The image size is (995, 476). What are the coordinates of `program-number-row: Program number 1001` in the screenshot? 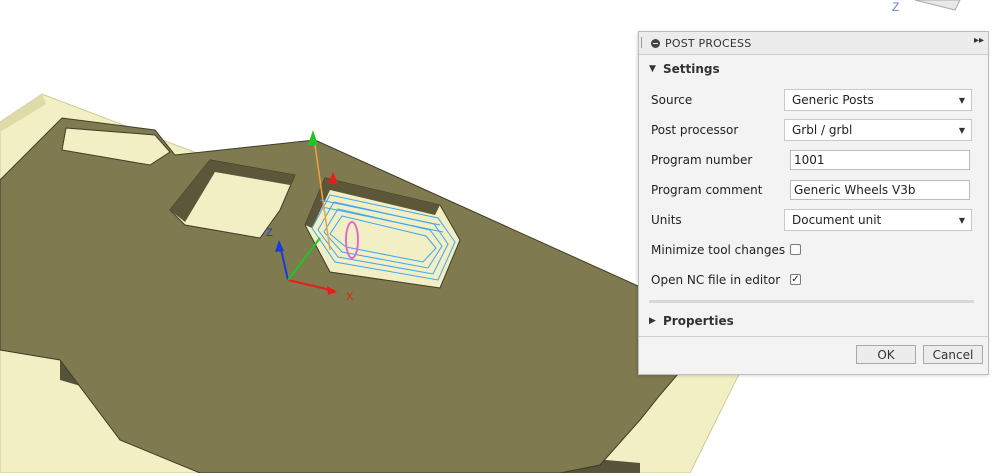 It's located at (816, 160).